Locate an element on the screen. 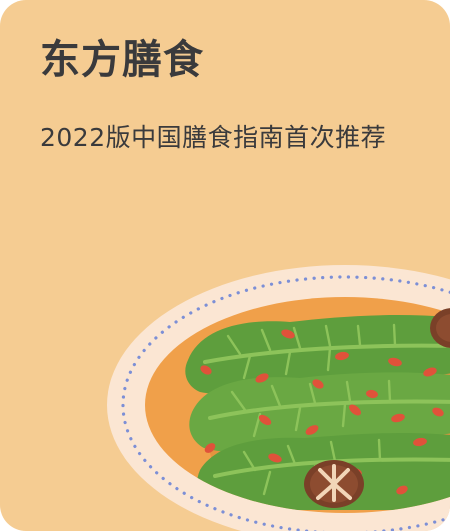 The image size is (450, 531). card-subtitle: 2022版中国膳食指南首次推荐 is located at coordinates (213, 137).